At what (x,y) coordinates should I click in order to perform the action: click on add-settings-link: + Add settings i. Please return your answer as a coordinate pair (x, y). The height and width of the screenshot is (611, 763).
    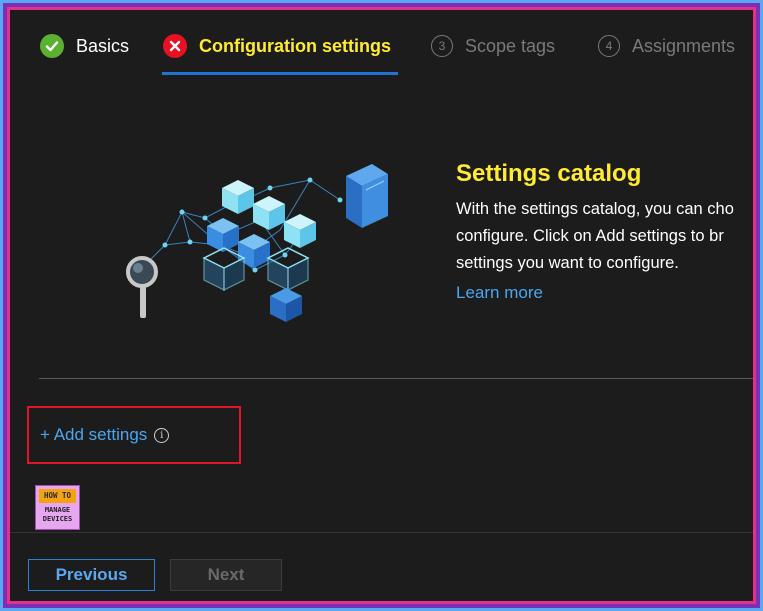
    Looking at the image, I should click on (105, 435).